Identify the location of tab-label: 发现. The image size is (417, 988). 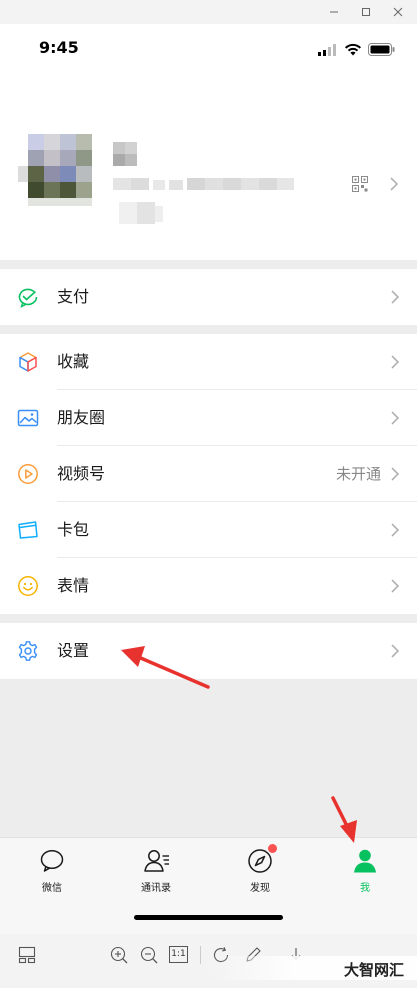
(260, 888).